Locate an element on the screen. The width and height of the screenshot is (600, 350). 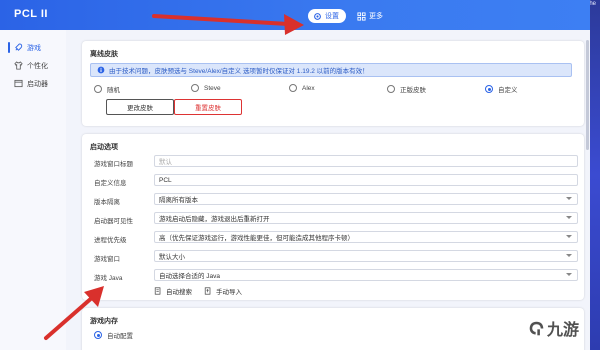
select-value: 隔离所有版本 is located at coordinates (178, 200).